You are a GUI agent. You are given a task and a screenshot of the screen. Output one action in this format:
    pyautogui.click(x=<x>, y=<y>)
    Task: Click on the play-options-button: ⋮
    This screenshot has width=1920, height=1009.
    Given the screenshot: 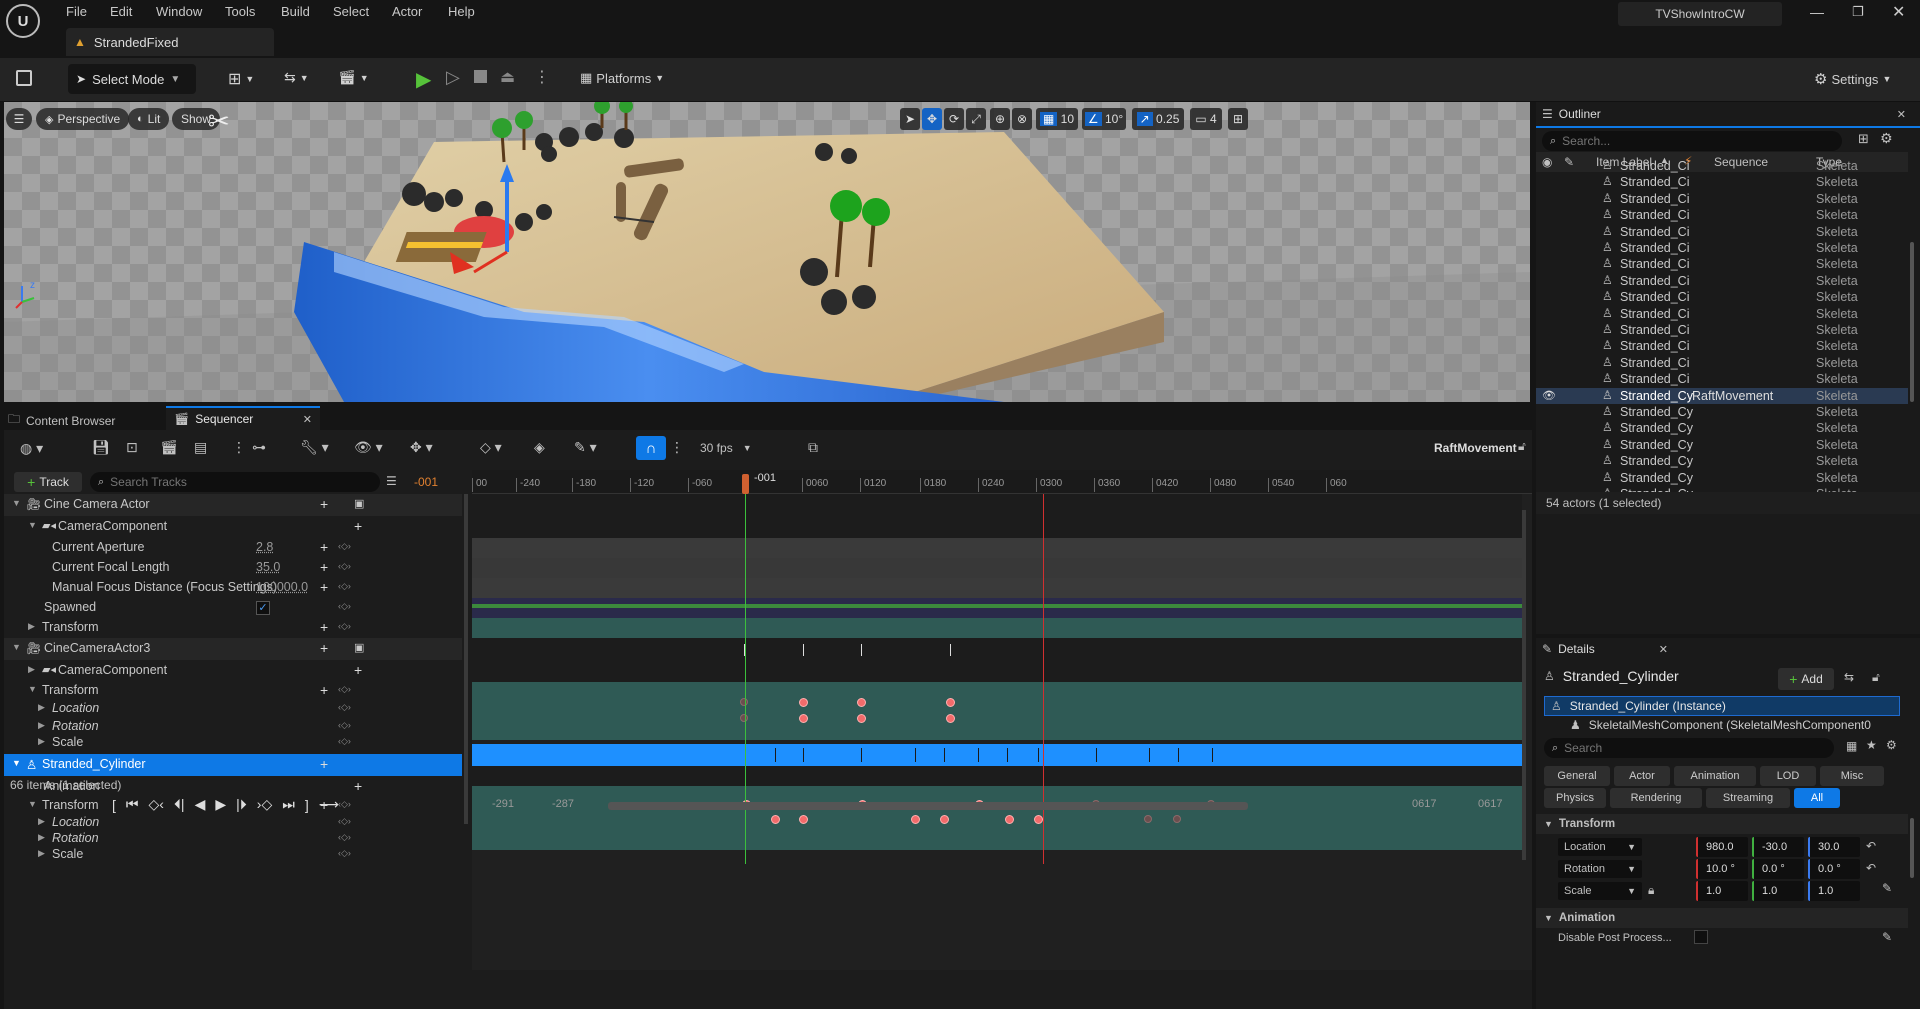 What is the action you would take?
    pyautogui.click(x=542, y=77)
    